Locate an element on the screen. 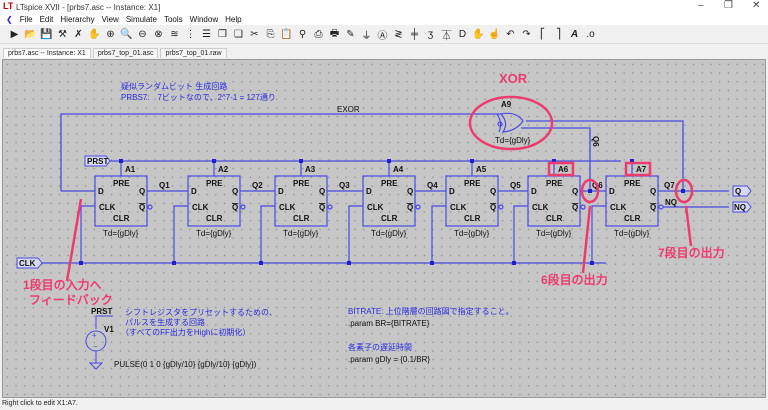  copy-icon: ⎘ is located at coordinates (270, 34).